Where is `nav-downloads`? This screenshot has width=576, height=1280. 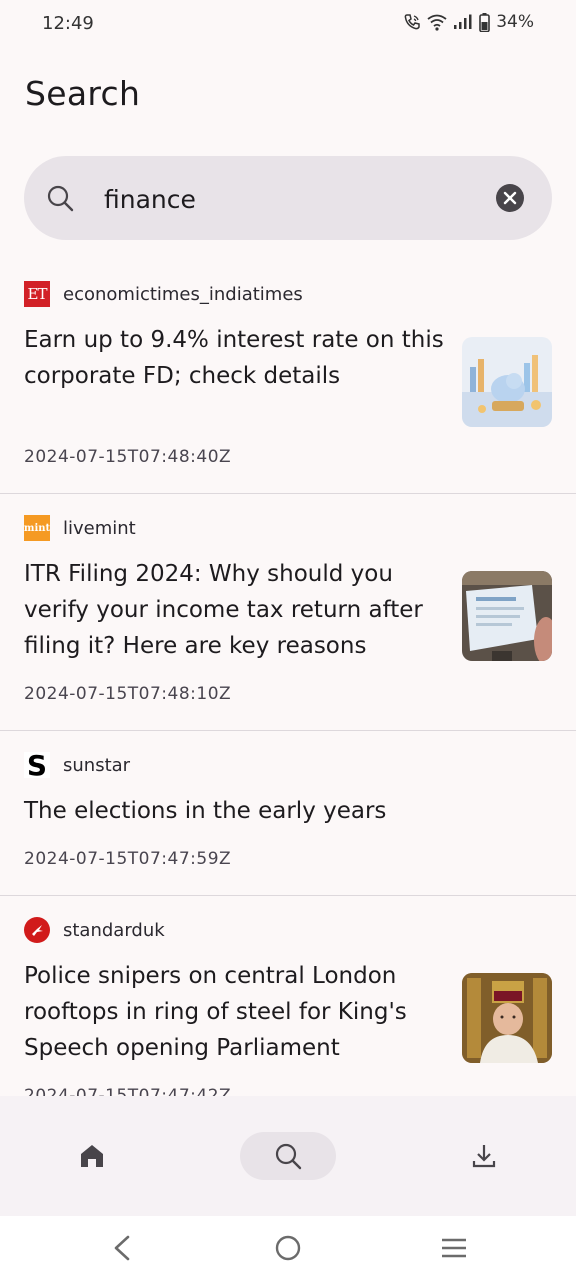 nav-downloads is located at coordinates (484, 1156).